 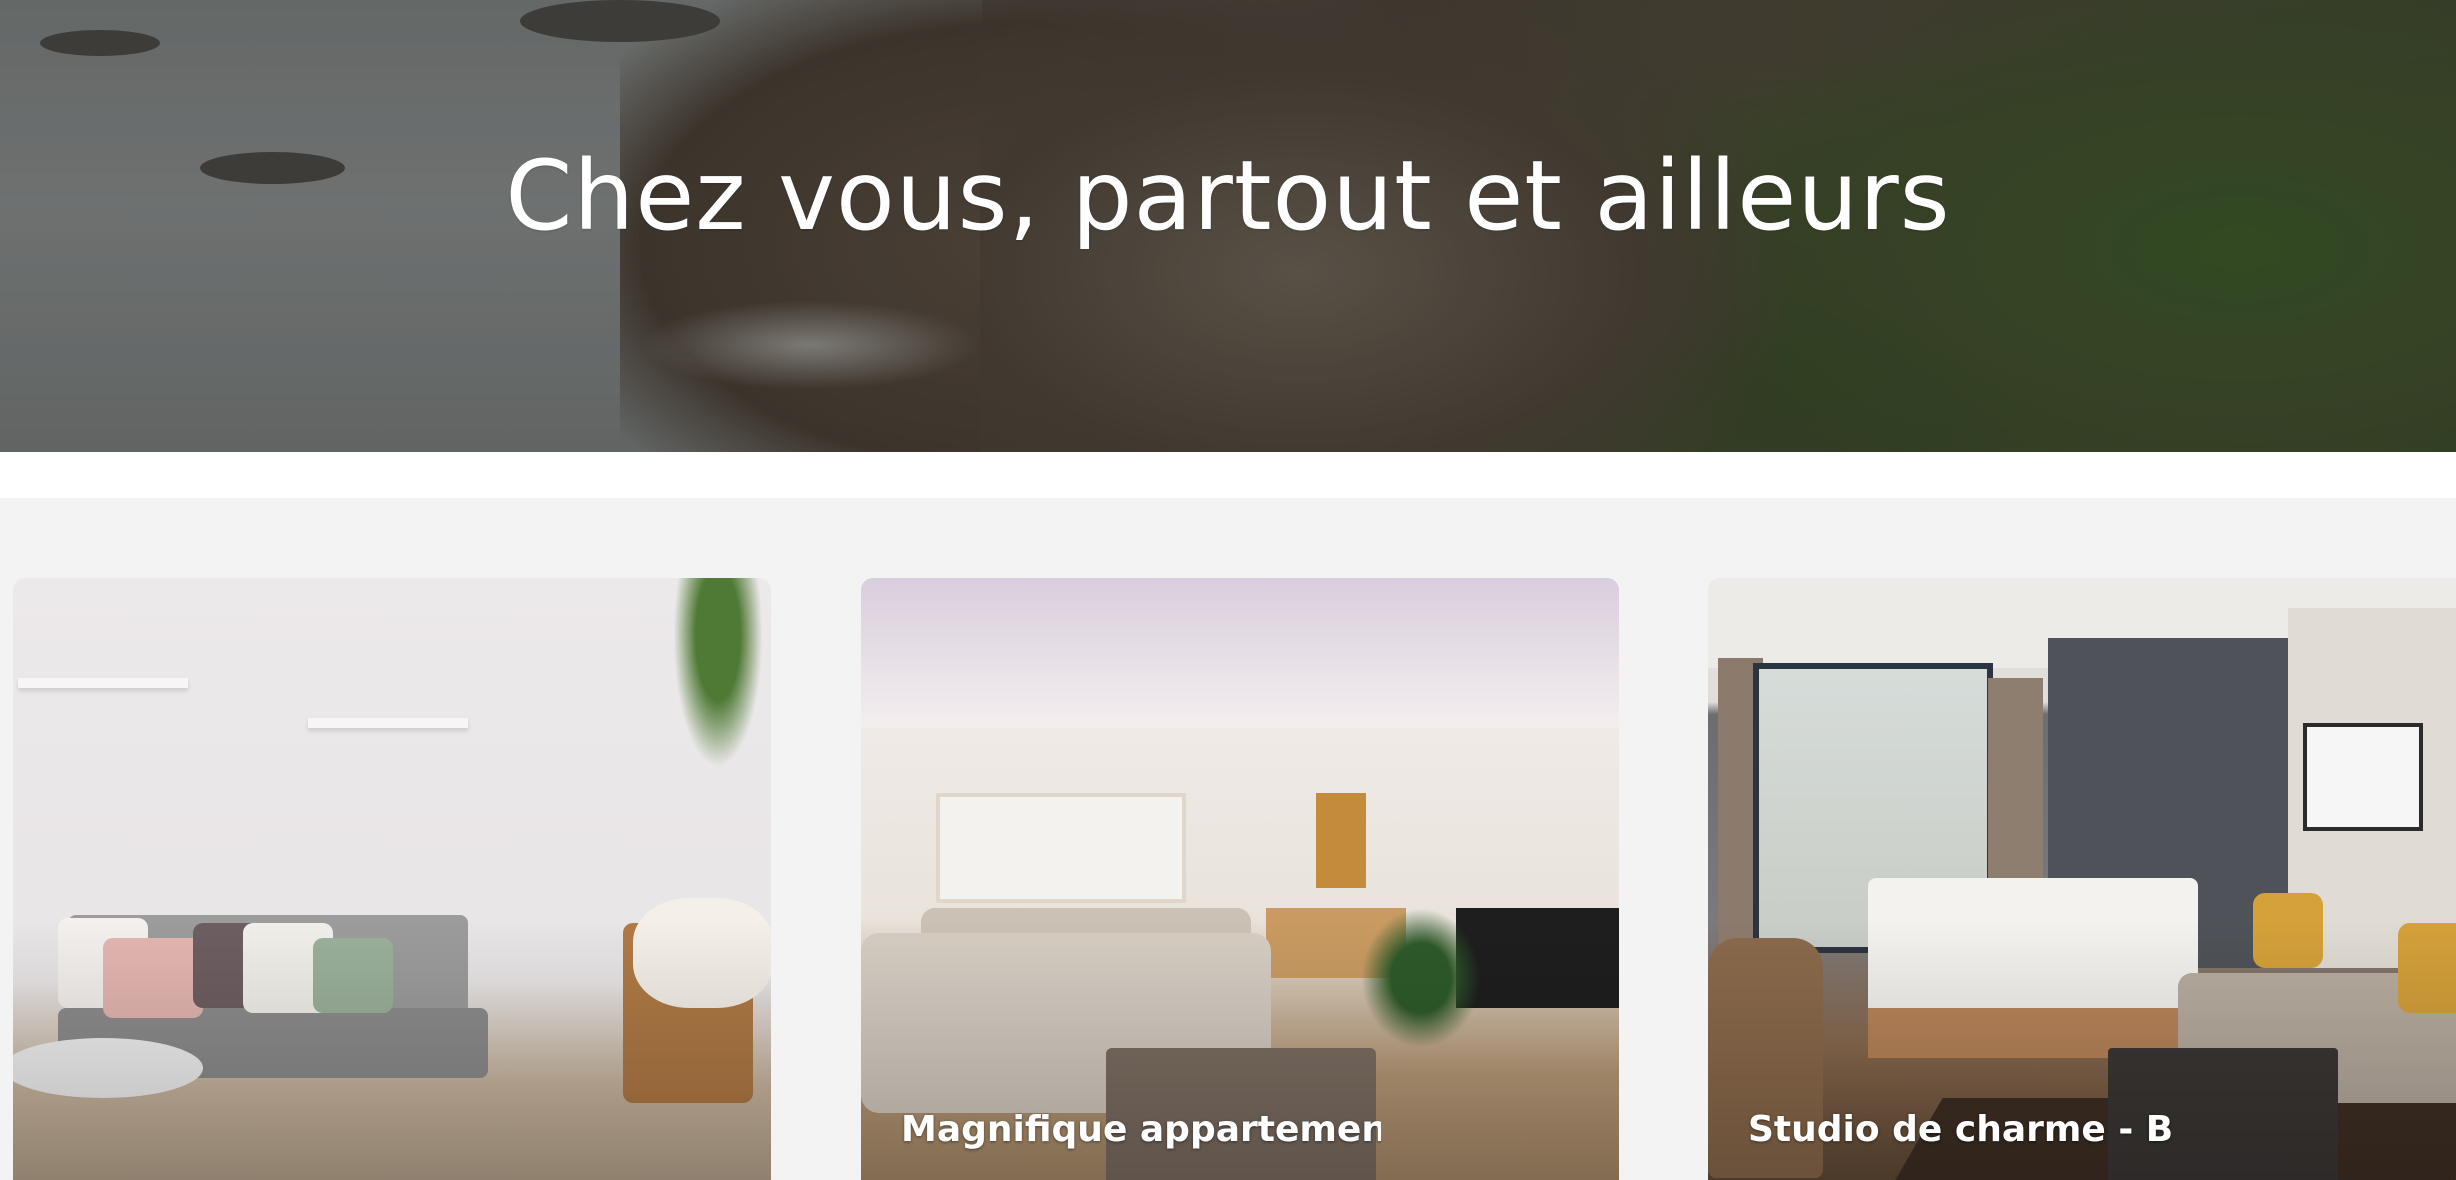 I want to click on hero-title: Chez vous, partout et ailleurs, so click(x=1228, y=196).